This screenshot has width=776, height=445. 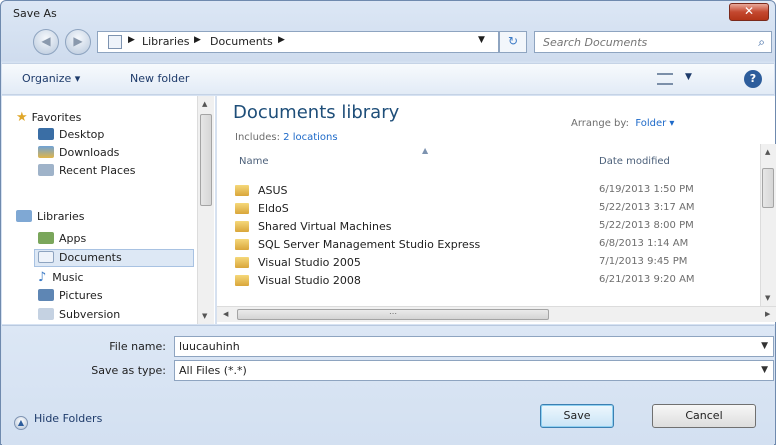 What do you see at coordinates (654, 123) in the screenshot?
I see `arrange-by-dropdown: Folder ▾` at bounding box center [654, 123].